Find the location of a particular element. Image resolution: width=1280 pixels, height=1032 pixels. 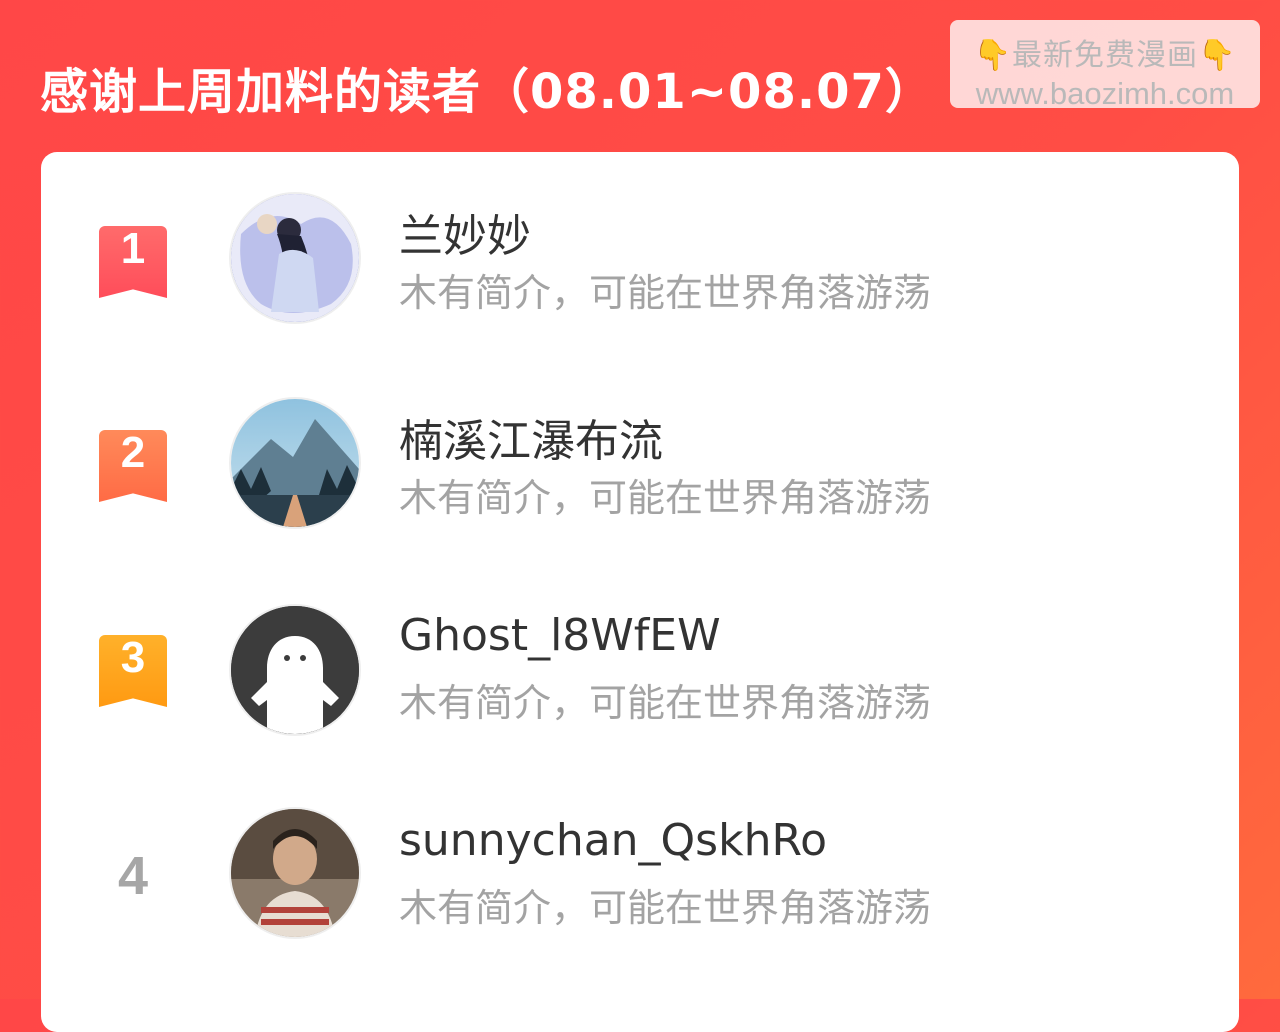

list-item: 4 sunnychan_QskhRo 木有简介，可能在世界角落游荡 is located at coordinates (640, 877).